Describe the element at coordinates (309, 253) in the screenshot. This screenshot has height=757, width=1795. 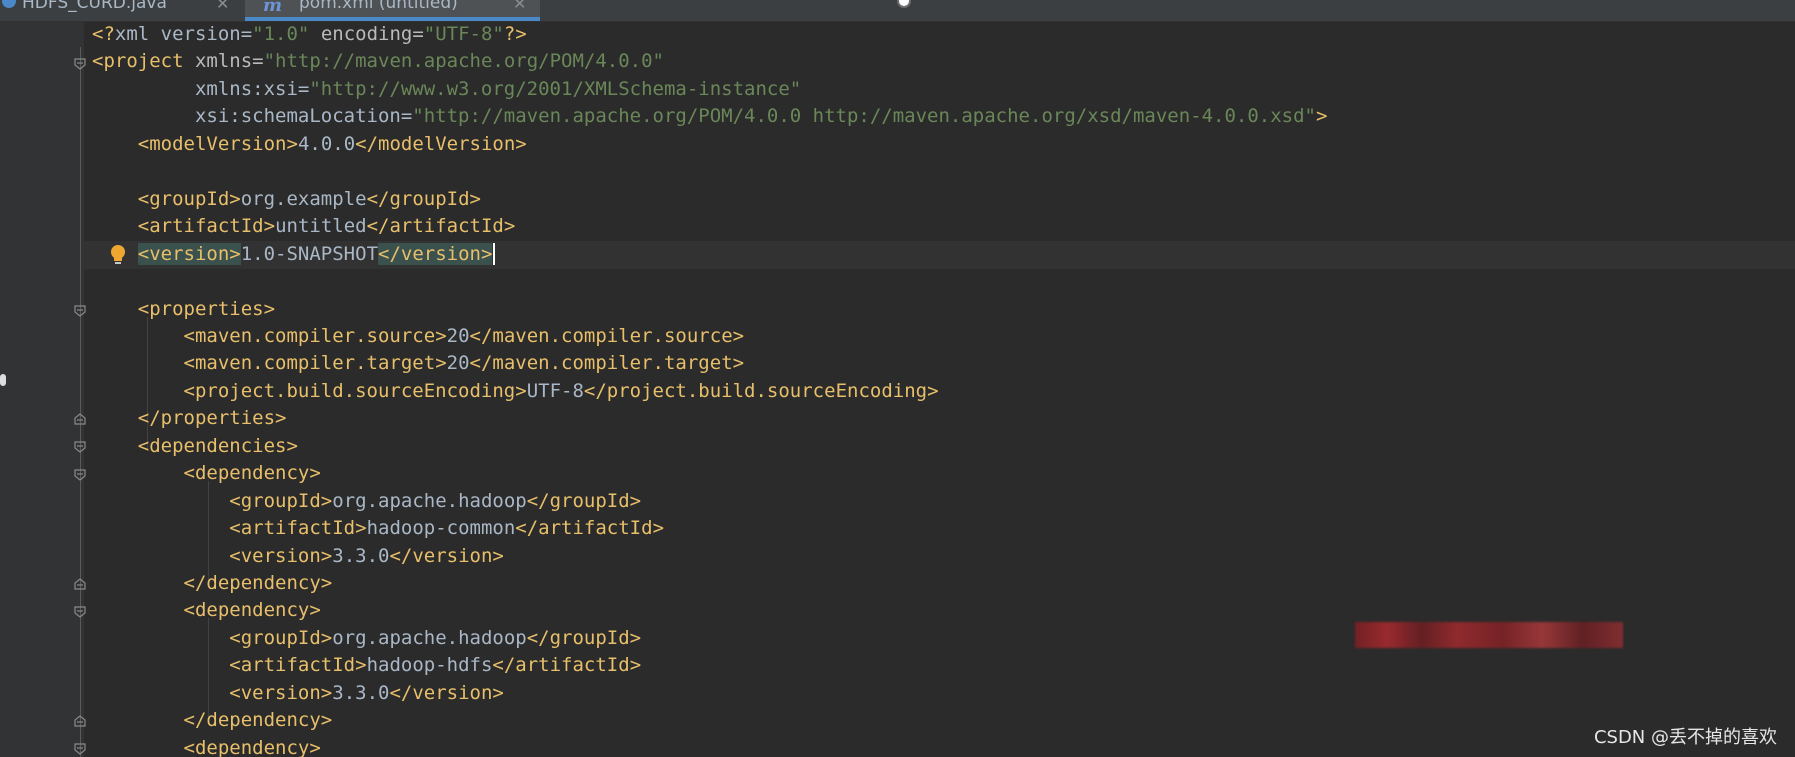
I see `xml-text: 1.0-SNAPSHOT` at that location.